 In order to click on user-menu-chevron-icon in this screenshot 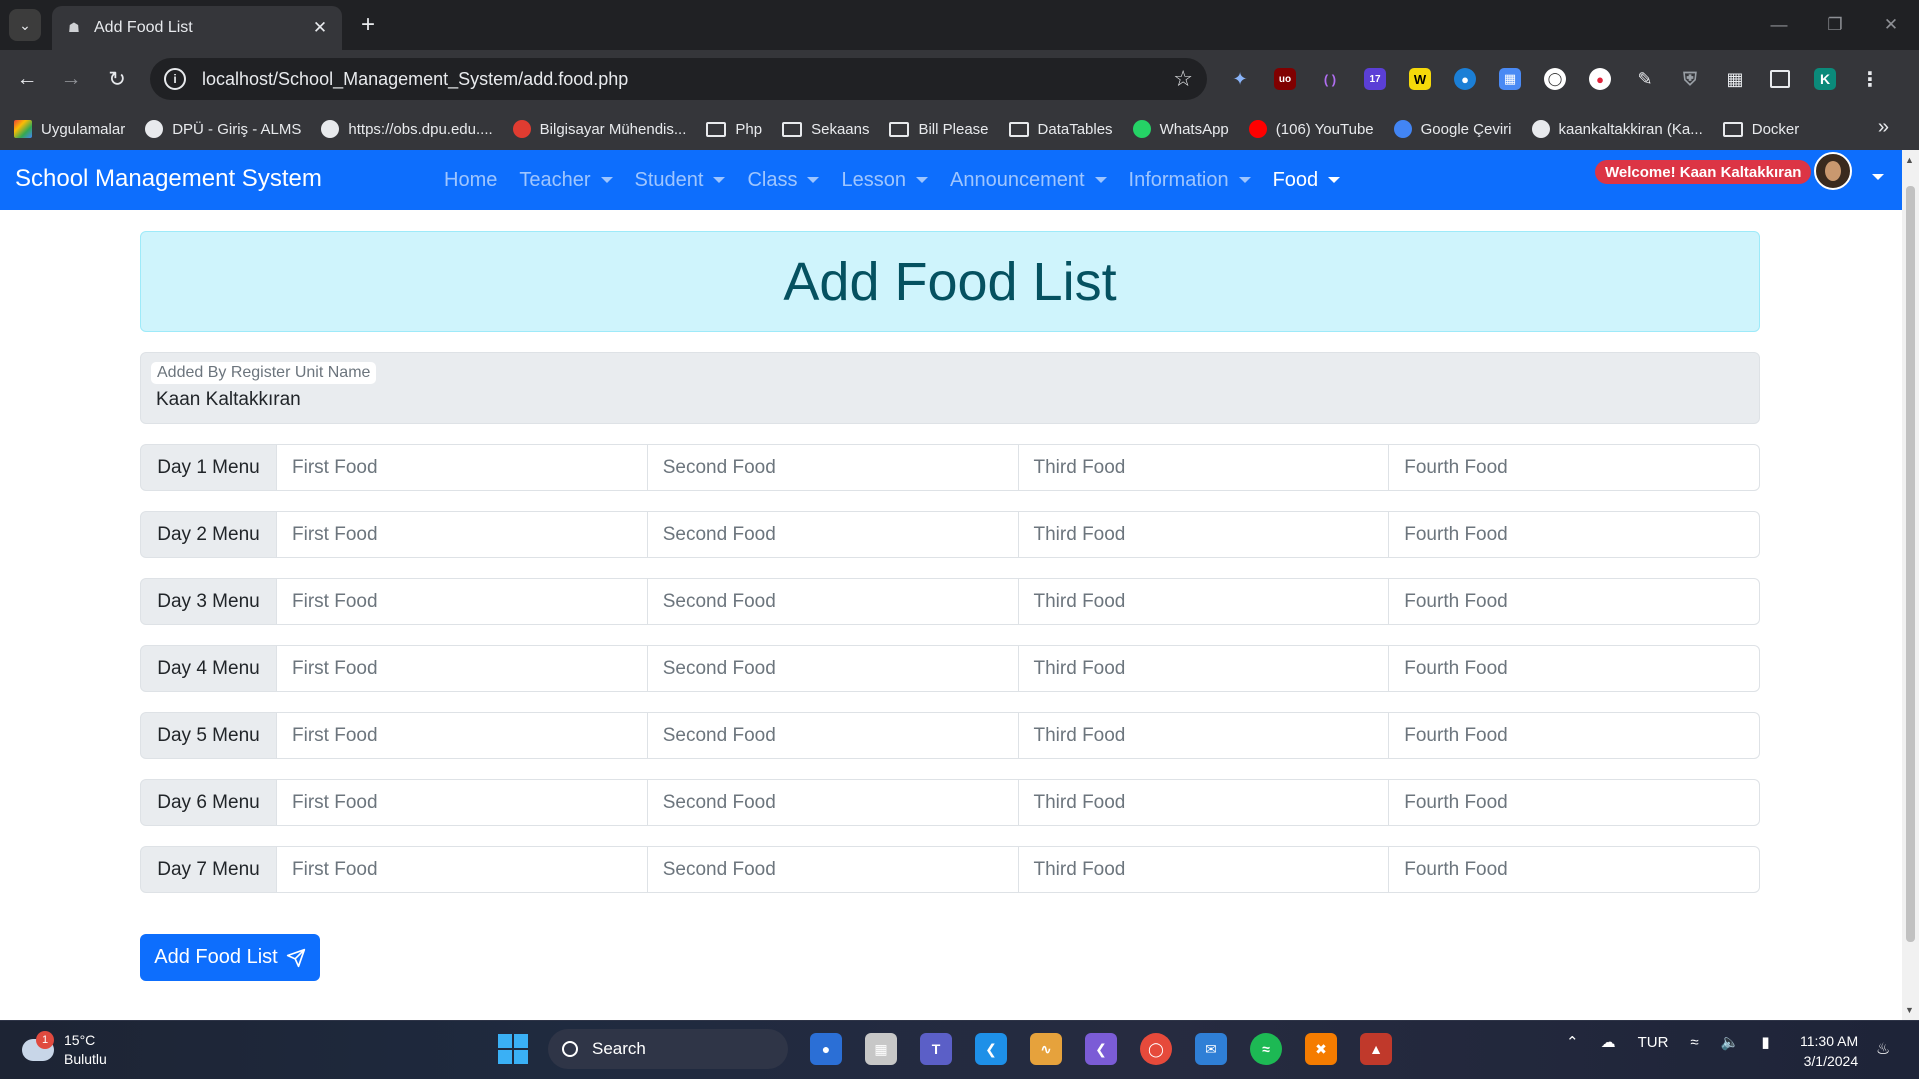, I will do `click(1873, 176)`.